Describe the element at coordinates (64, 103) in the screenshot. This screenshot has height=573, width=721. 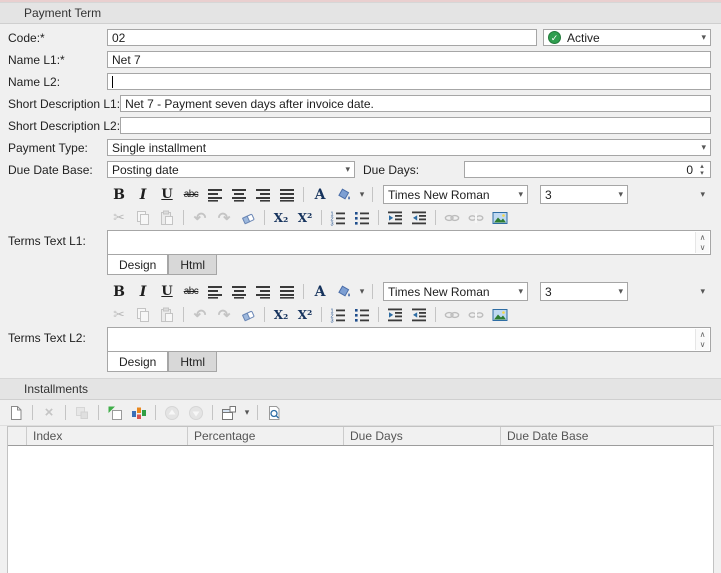
I see `short-description-l1-label: Short Description L1:` at that location.